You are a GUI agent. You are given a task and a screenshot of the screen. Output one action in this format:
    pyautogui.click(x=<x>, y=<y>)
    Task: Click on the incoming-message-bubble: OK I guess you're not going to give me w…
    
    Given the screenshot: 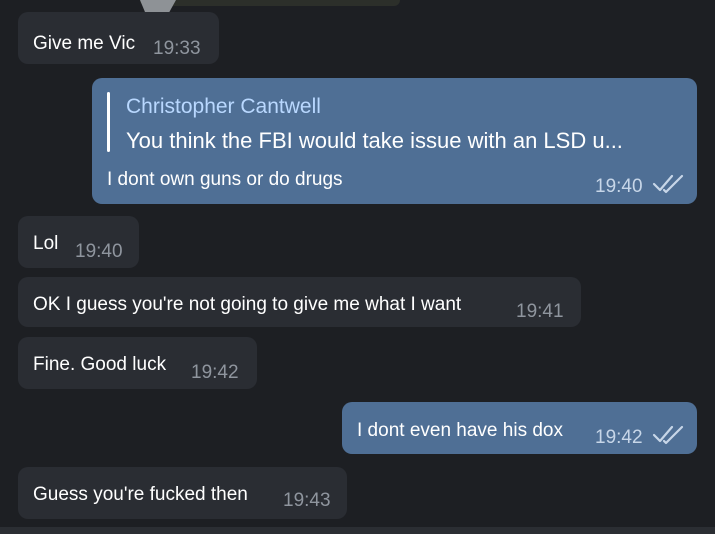 What is the action you would take?
    pyautogui.click(x=299, y=302)
    